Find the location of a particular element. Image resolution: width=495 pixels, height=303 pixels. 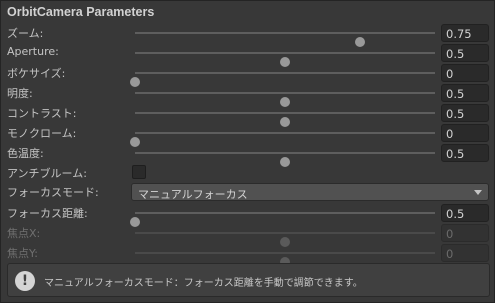

help-box: ! マニュアルフォーカスモード：フォーカス距離を手動で調節できます。 is located at coordinates (248, 280).